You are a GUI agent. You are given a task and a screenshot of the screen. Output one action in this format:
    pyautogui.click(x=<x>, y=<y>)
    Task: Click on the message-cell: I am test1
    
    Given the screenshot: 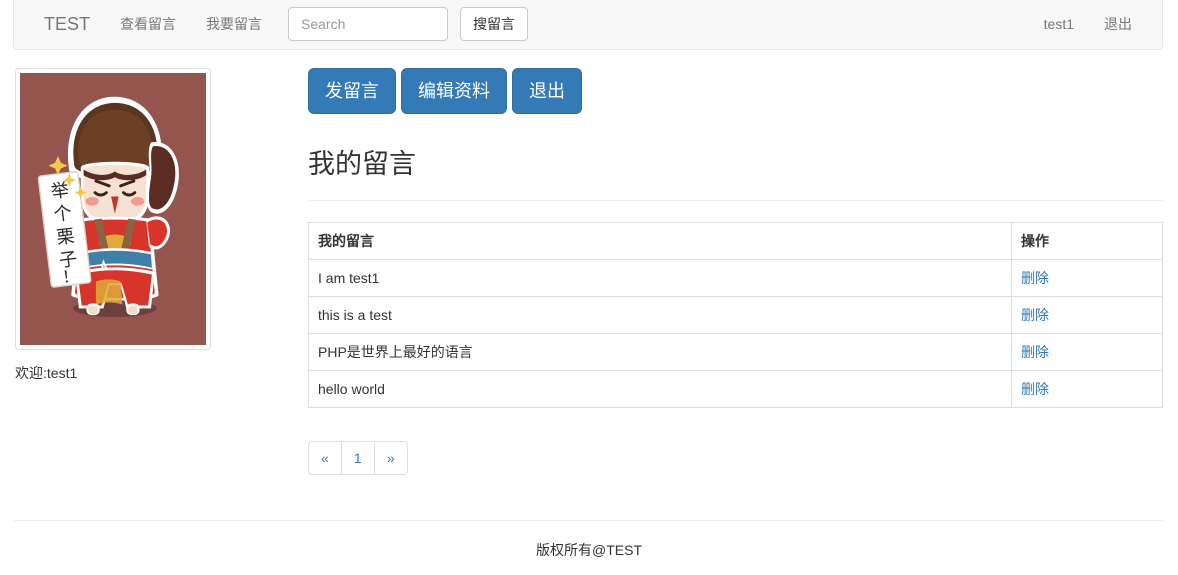 What is the action you would take?
    pyautogui.click(x=660, y=277)
    